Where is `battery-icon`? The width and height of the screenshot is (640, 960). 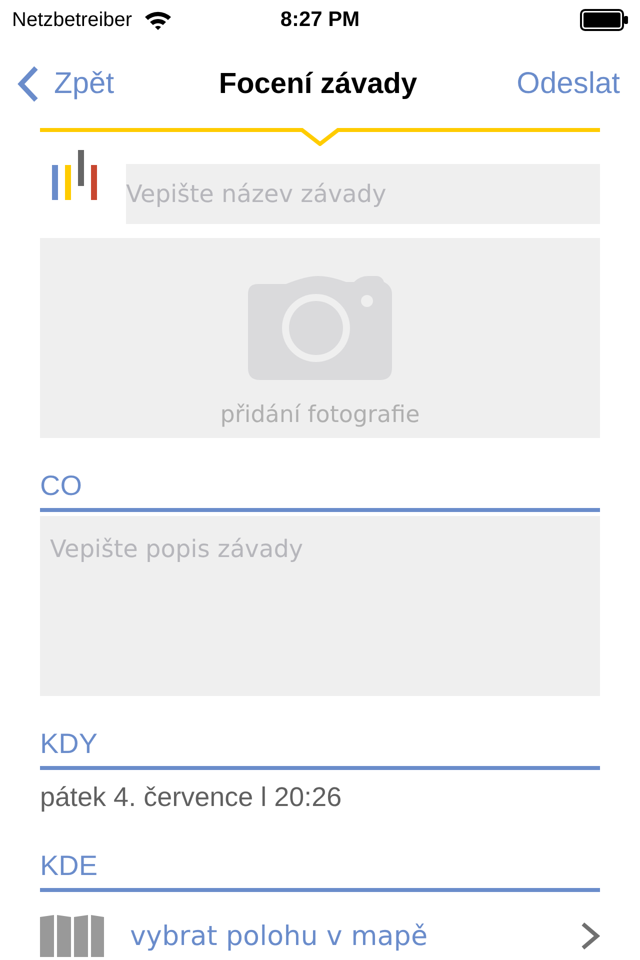
battery-icon is located at coordinates (604, 20).